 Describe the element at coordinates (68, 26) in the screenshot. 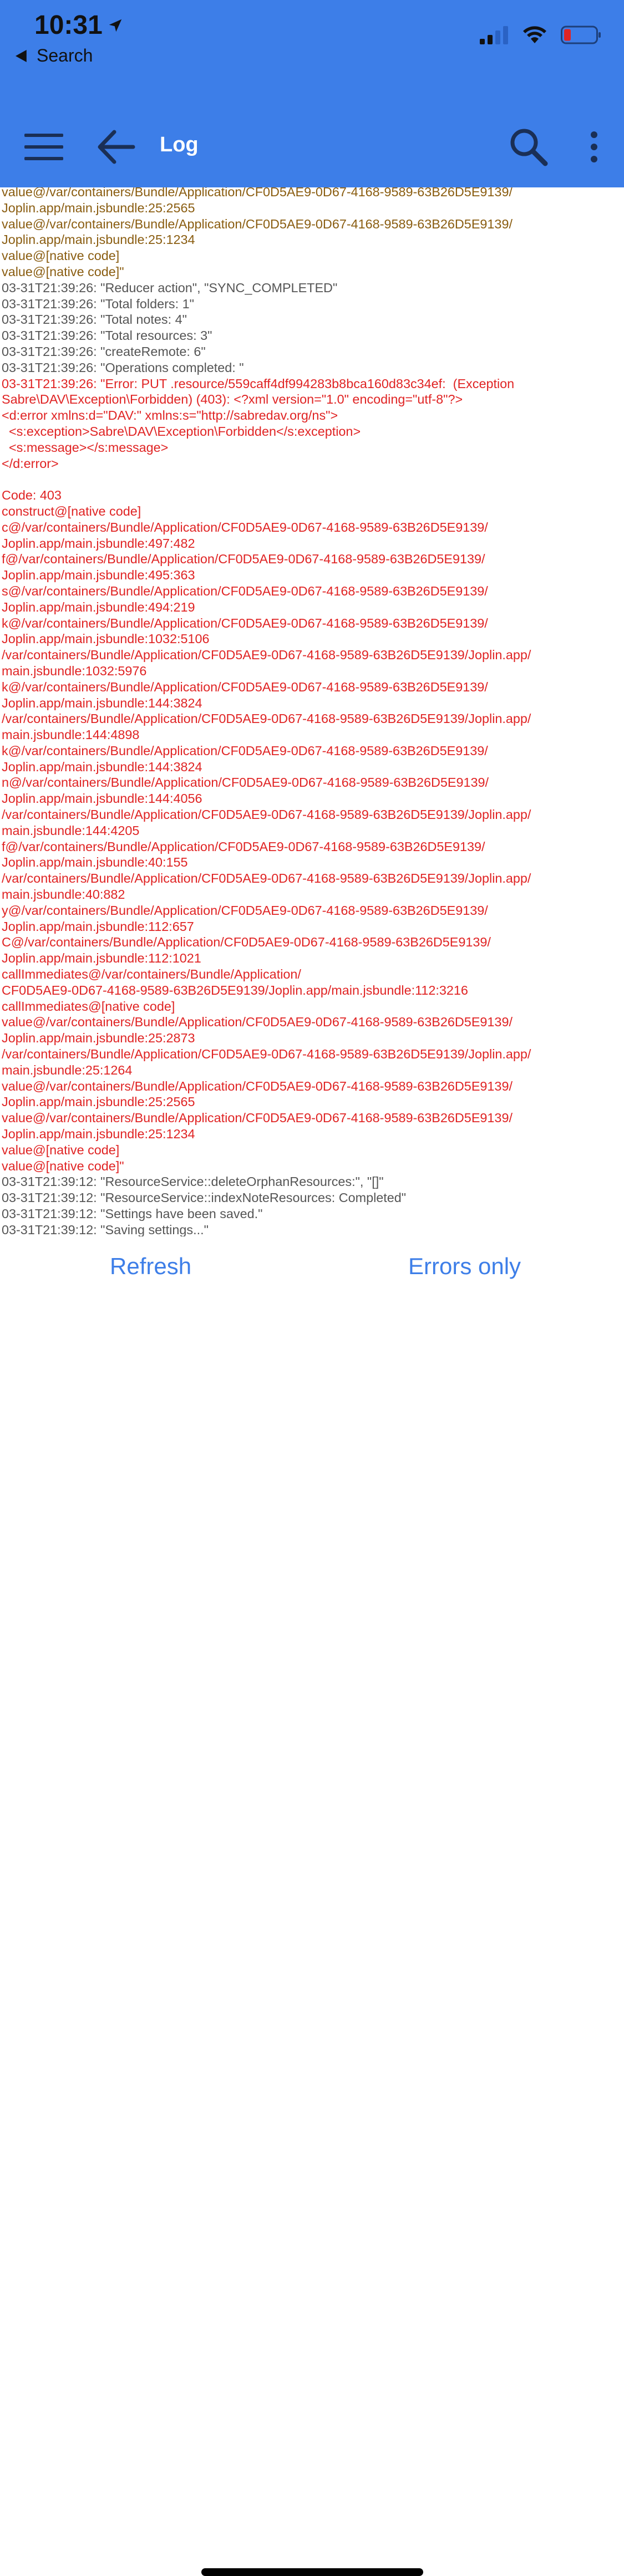

I see `status-time-text: 10:31` at that location.